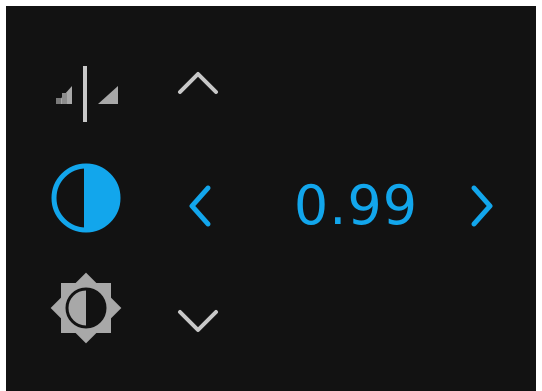 Image resolution: width=542 pixels, height=391 pixels. I want to click on sharpness-split-icon, so click(86, 90).